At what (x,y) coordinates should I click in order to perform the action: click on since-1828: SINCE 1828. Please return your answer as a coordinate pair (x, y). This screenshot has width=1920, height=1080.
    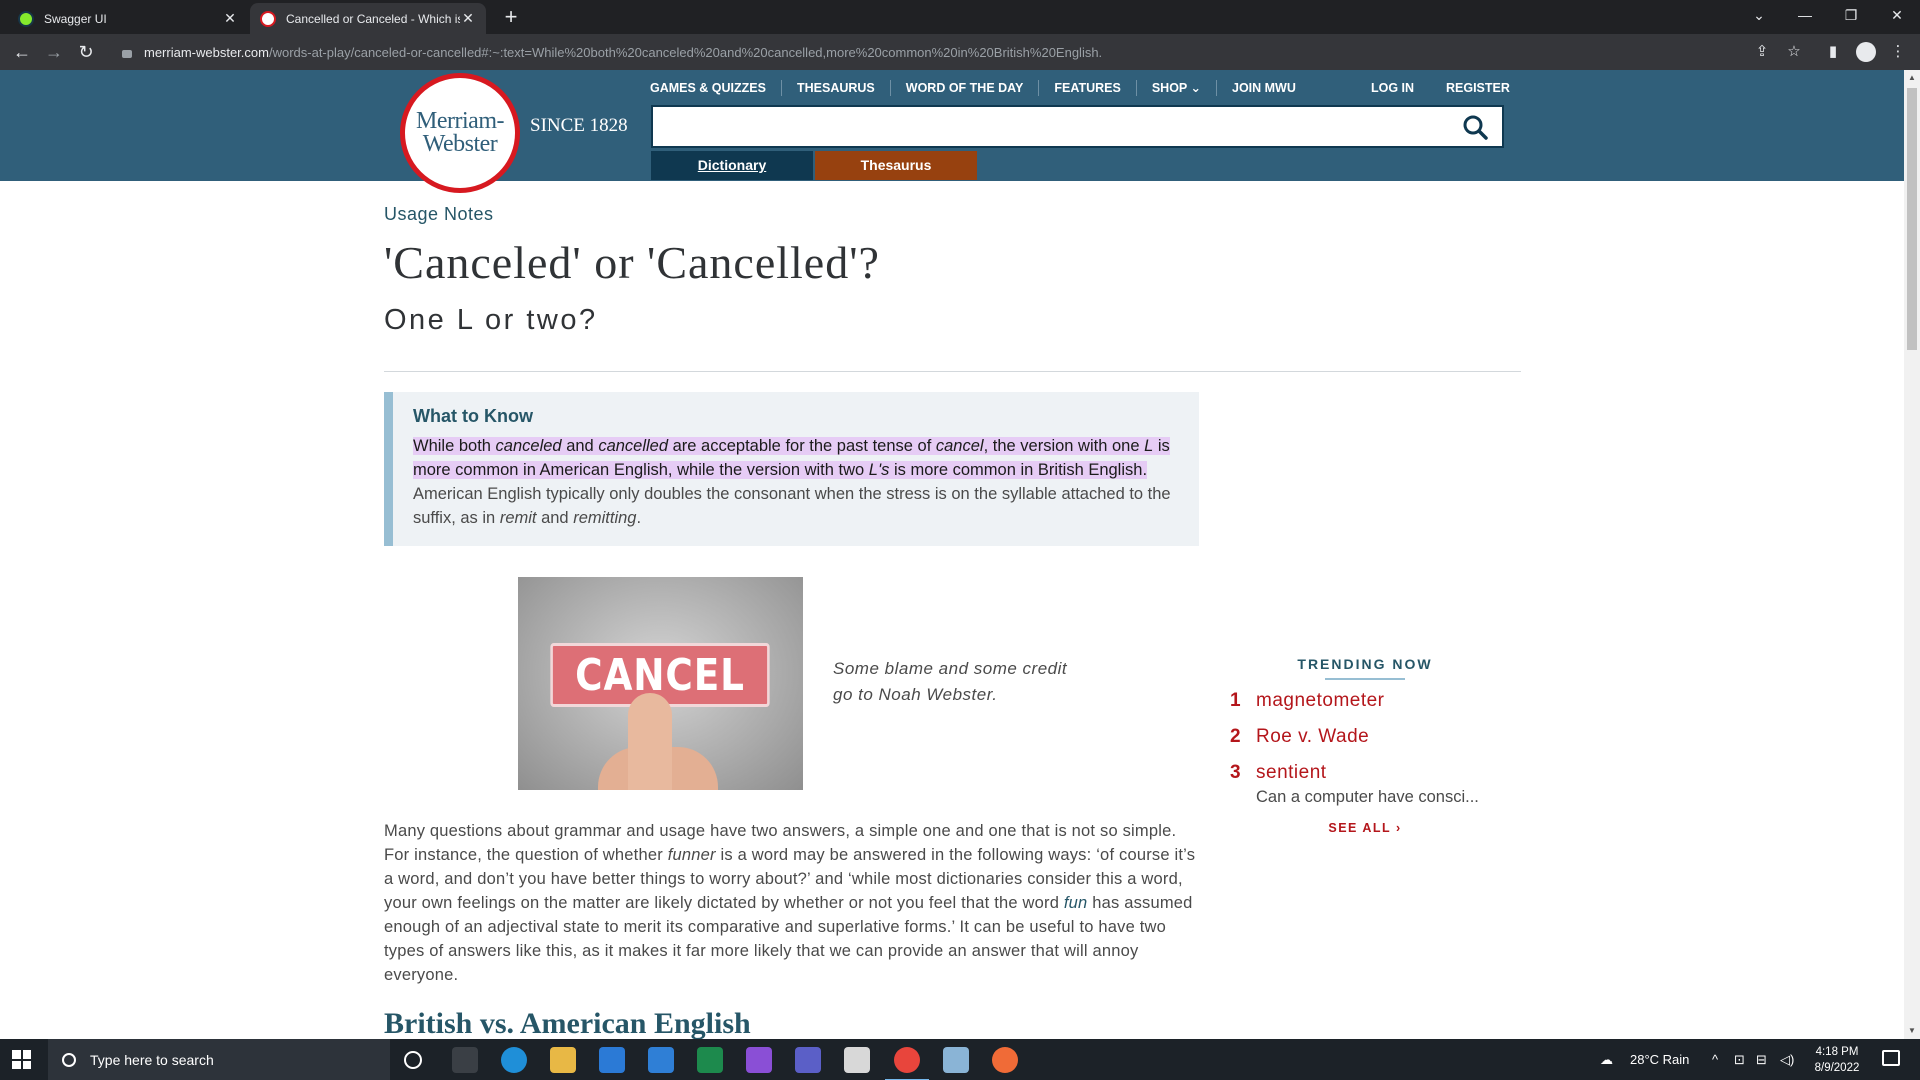
    Looking at the image, I should click on (579, 125).